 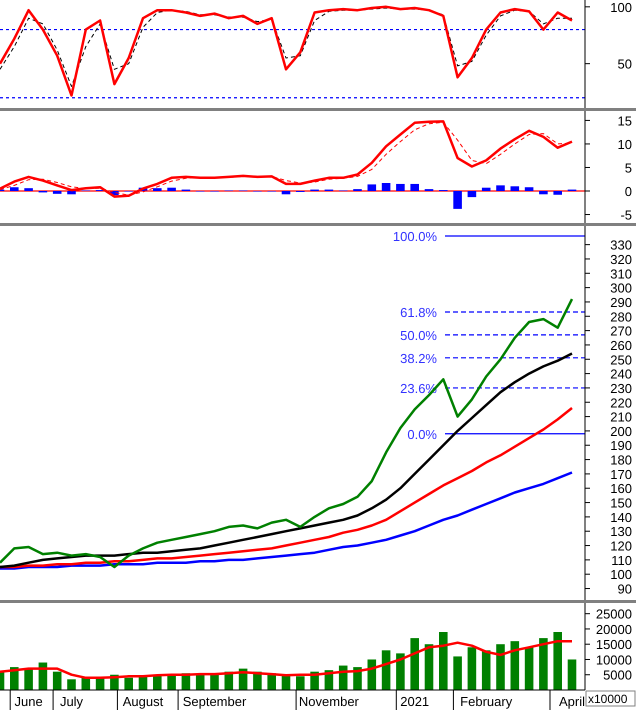 What do you see at coordinates (614, 644) in the screenshot?
I see `axis-label: 15000` at bounding box center [614, 644].